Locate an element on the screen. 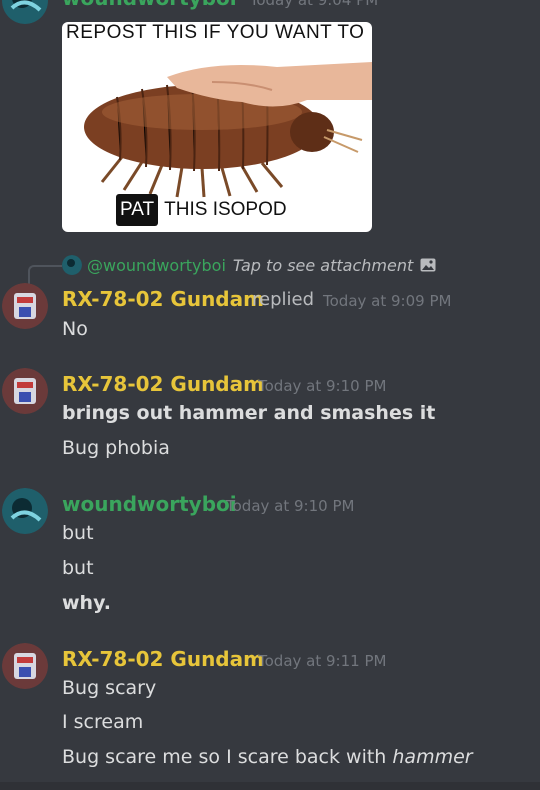 This screenshot has width=540, height=790. message-text: brings out hammer and smashes it is located at coordinates (249, 413).